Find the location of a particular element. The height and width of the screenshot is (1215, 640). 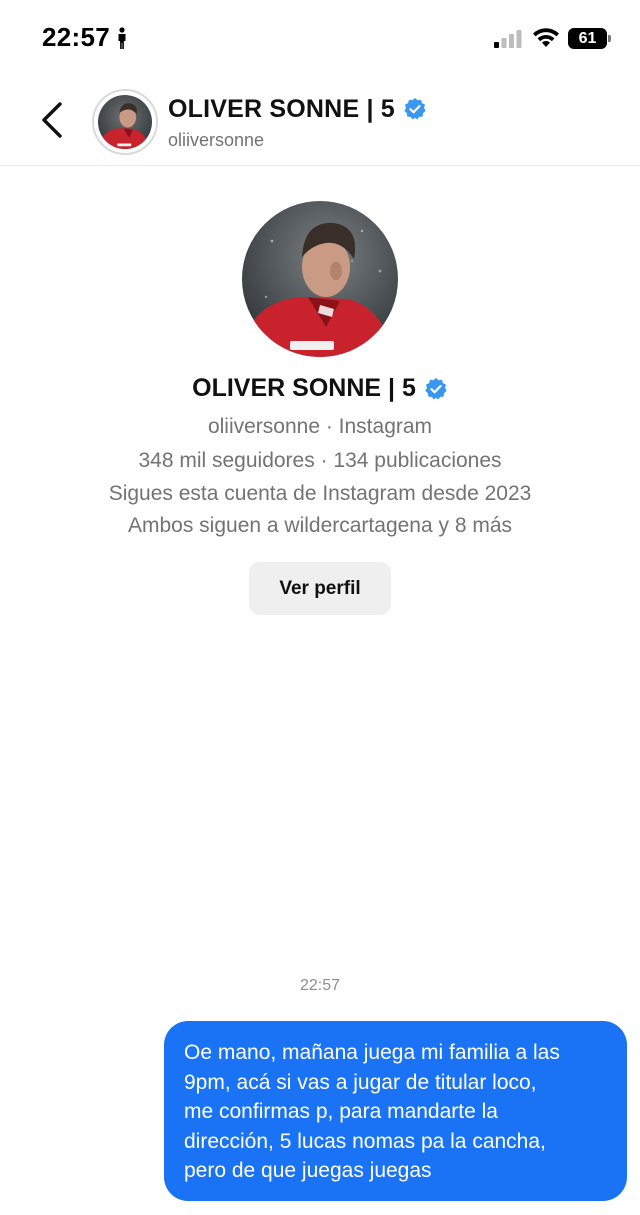

message-line: me confirmas p, para mandarte la is located at coordinates (341, 1111).